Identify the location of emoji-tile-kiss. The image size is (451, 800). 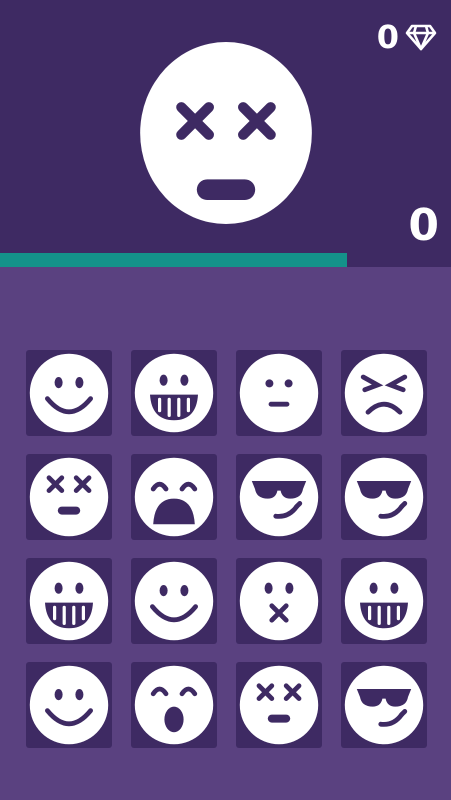
(279, 601).